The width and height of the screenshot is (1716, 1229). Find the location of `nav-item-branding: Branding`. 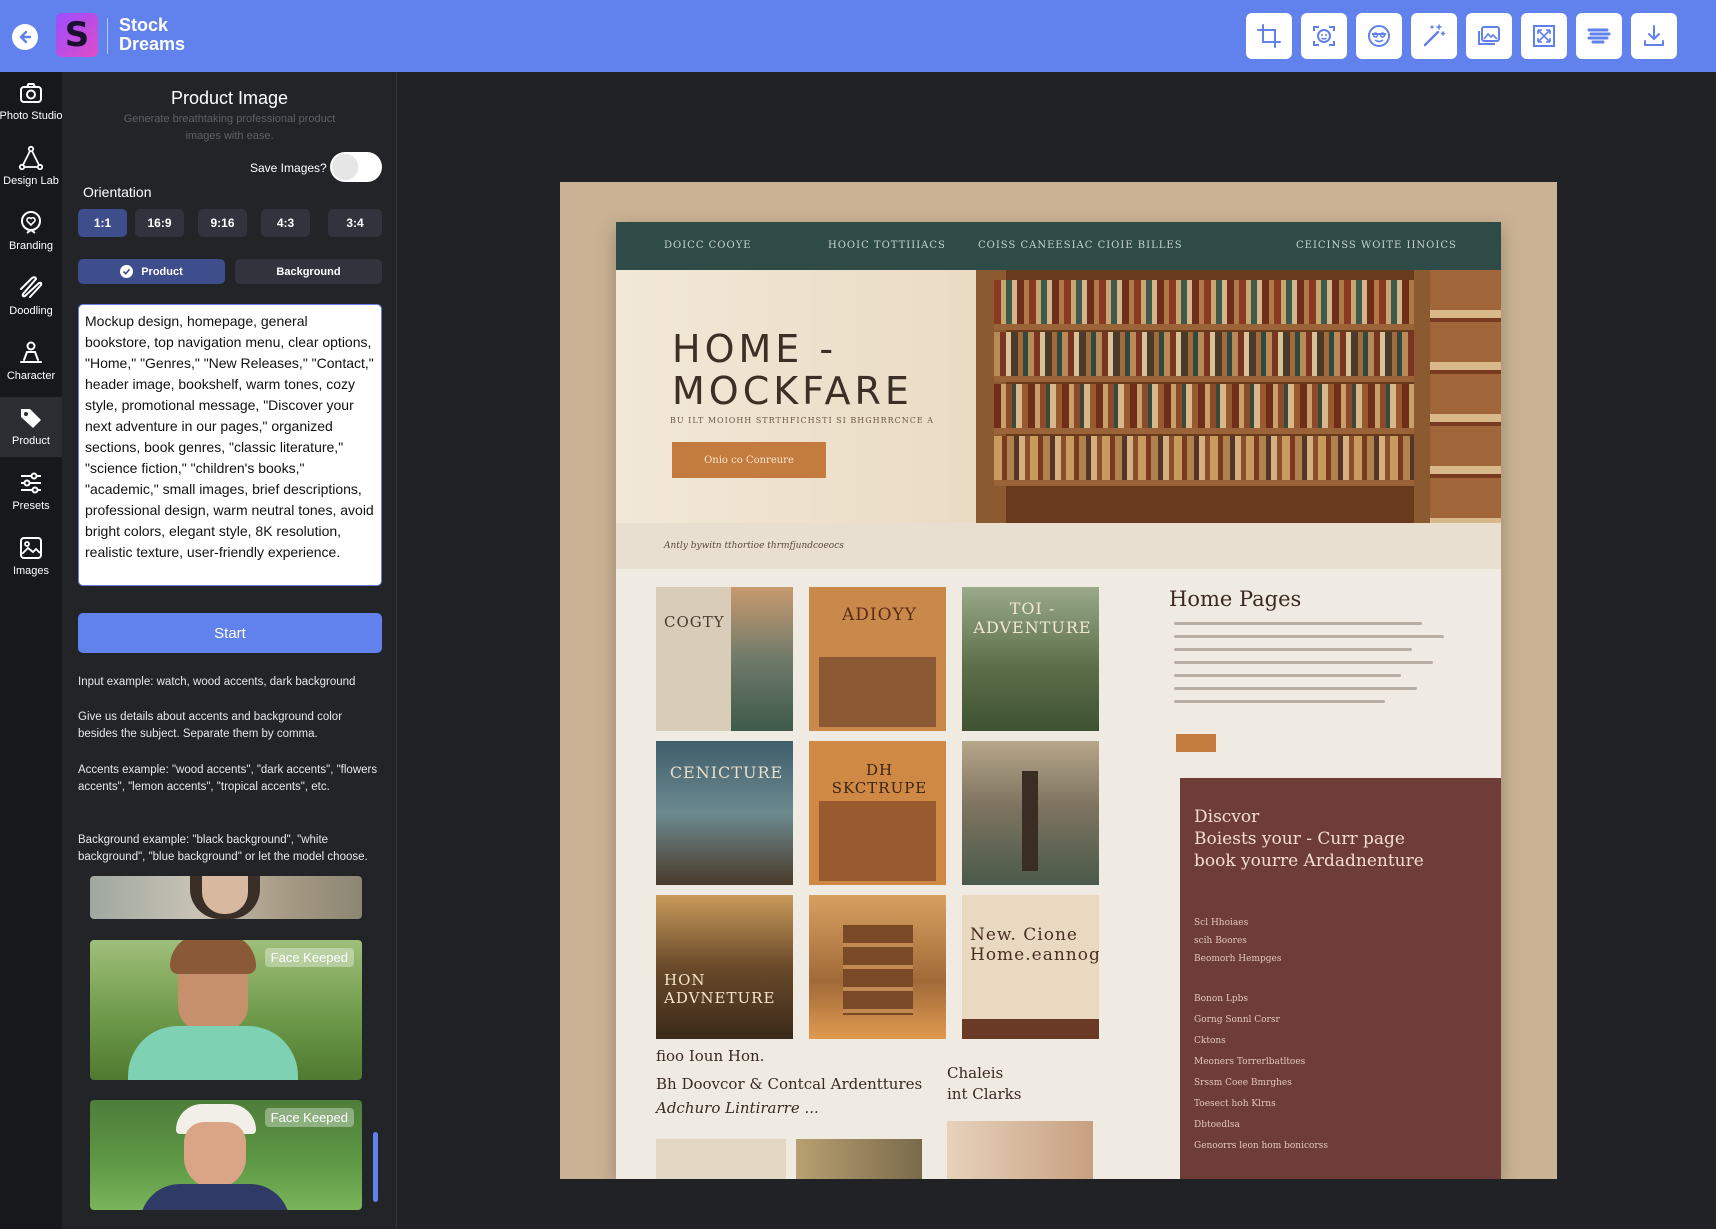

nav-item-branding: Branding is located at coordinates (31, 232).